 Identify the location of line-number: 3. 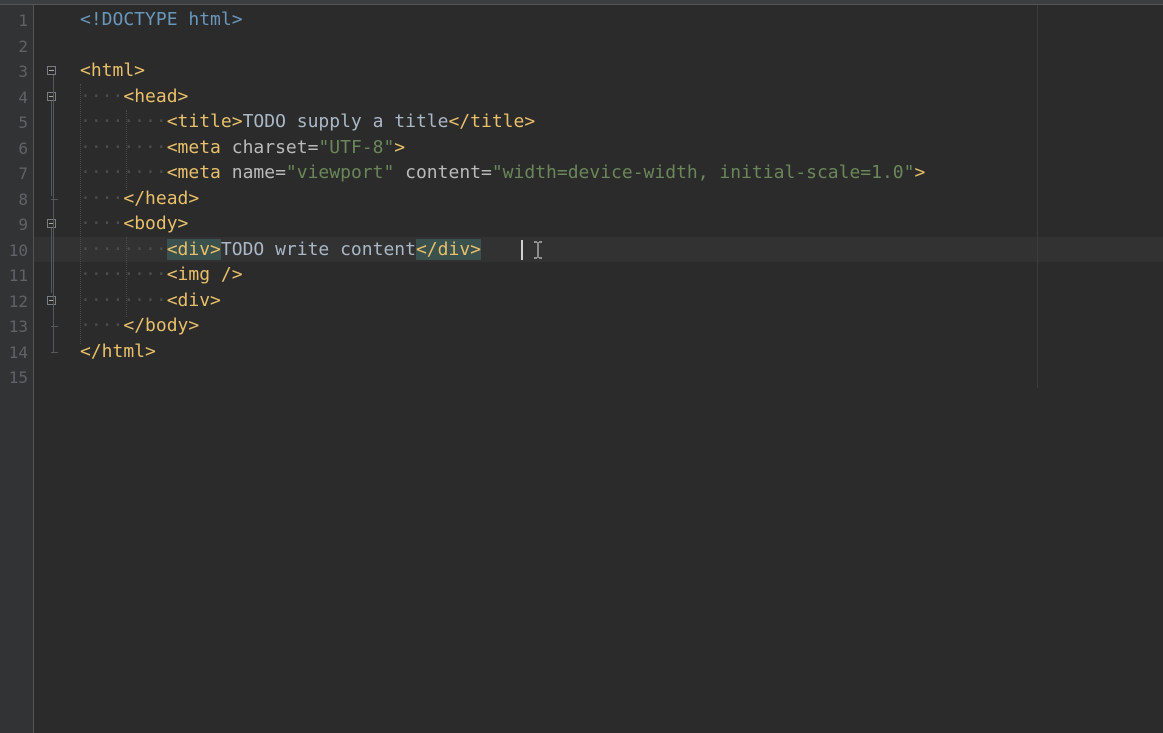
(23, 71).